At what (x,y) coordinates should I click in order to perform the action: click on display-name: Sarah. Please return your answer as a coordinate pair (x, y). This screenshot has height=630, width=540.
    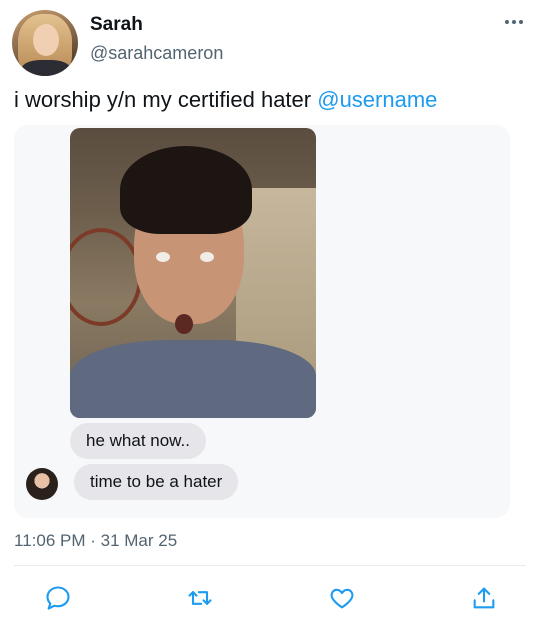
    Looking at the image, I should click on (116, 25).